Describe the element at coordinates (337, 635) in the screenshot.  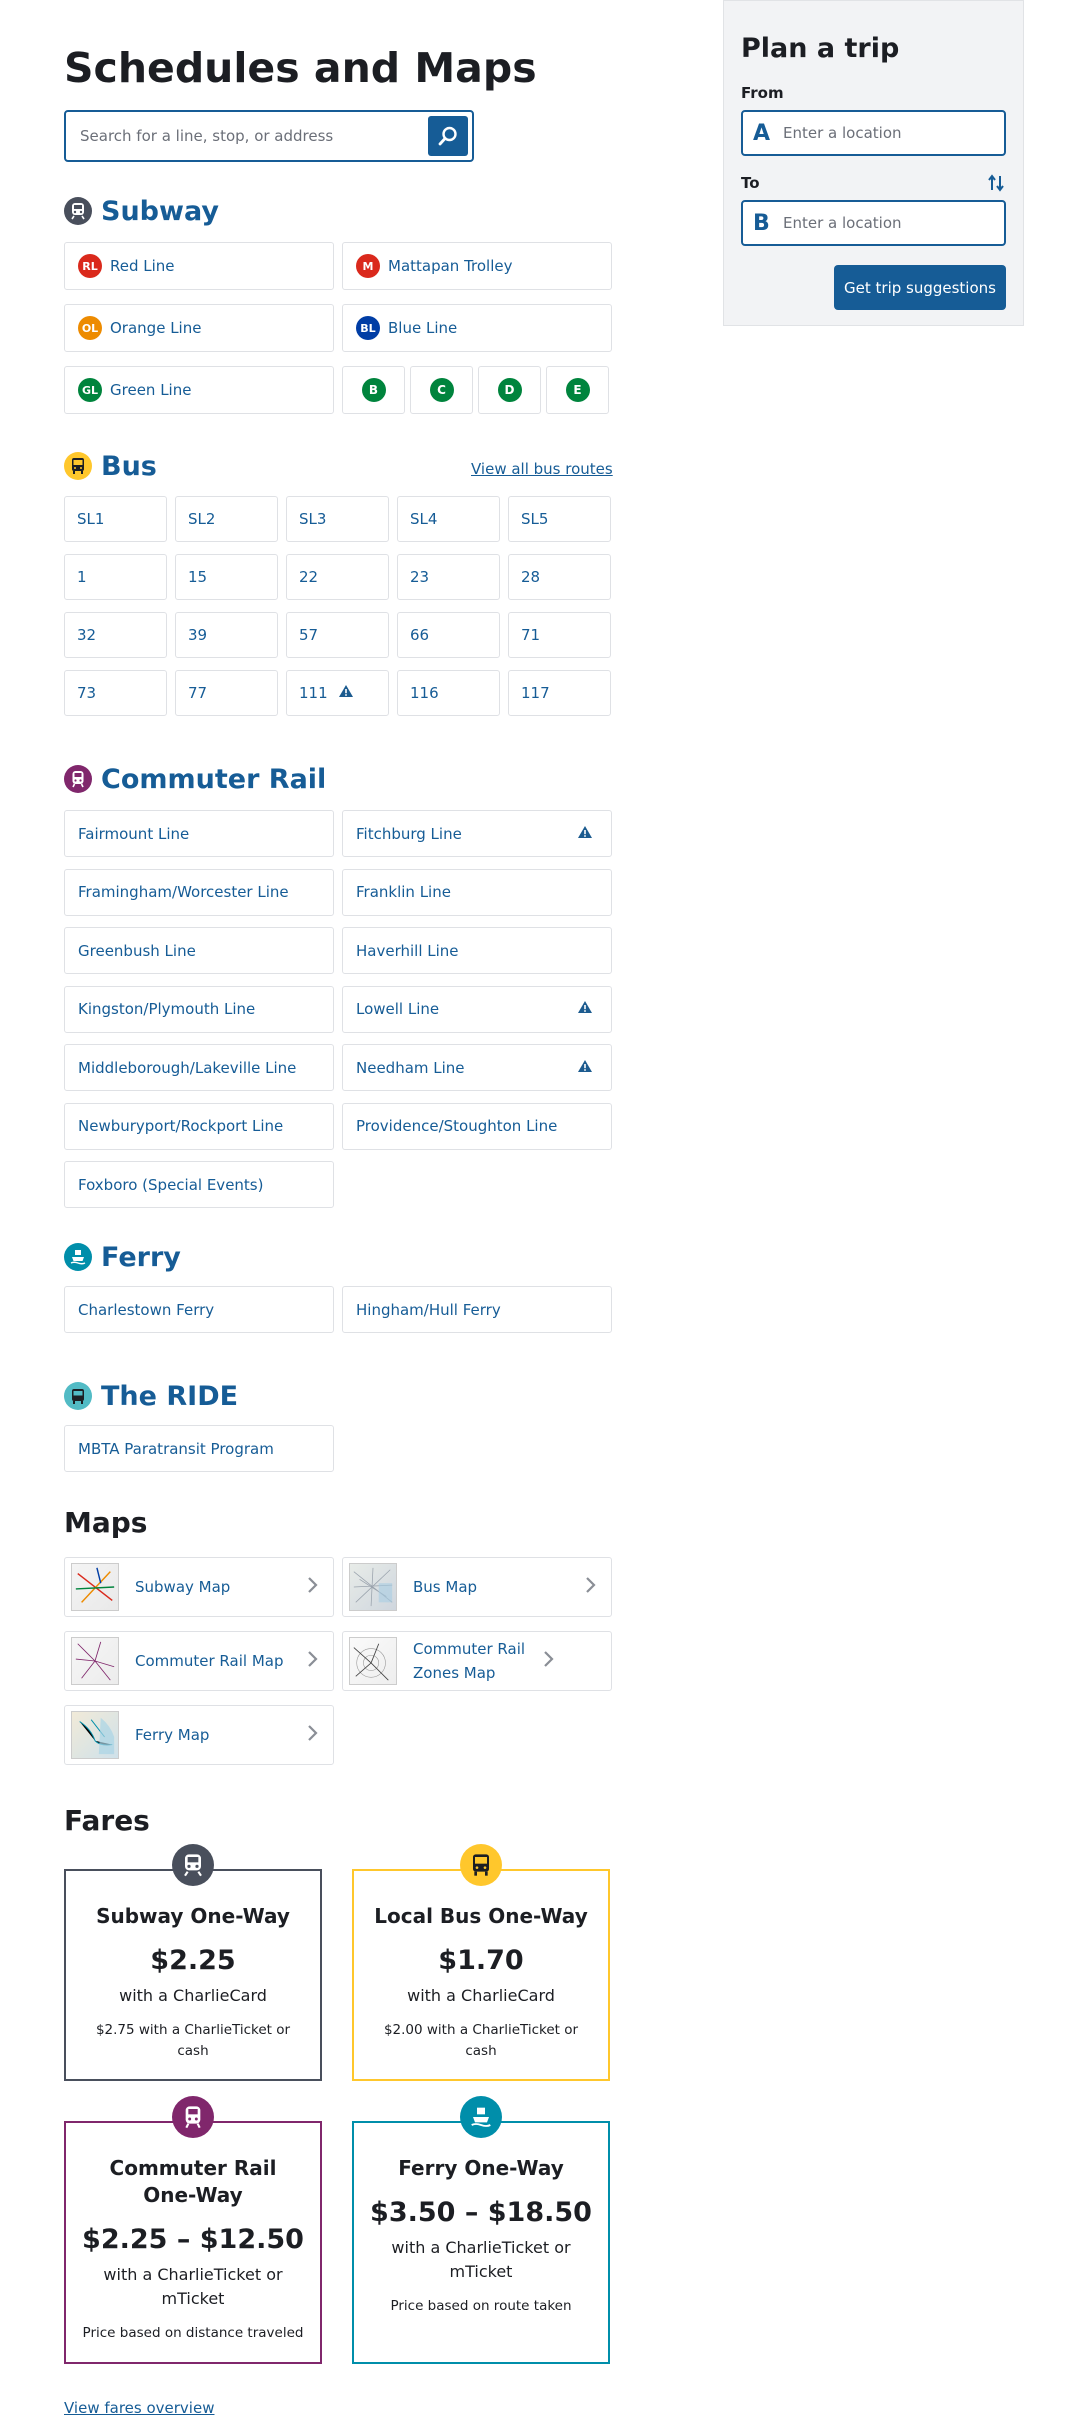
I see `bus-route-card: 57` at that location.